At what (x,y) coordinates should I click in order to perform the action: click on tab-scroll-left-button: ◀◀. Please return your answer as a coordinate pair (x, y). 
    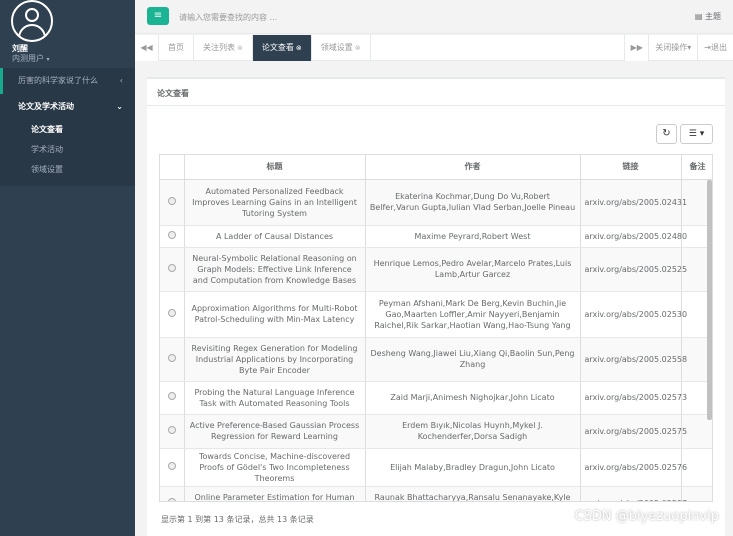
    Looking at the image, I should click on (147, 48).